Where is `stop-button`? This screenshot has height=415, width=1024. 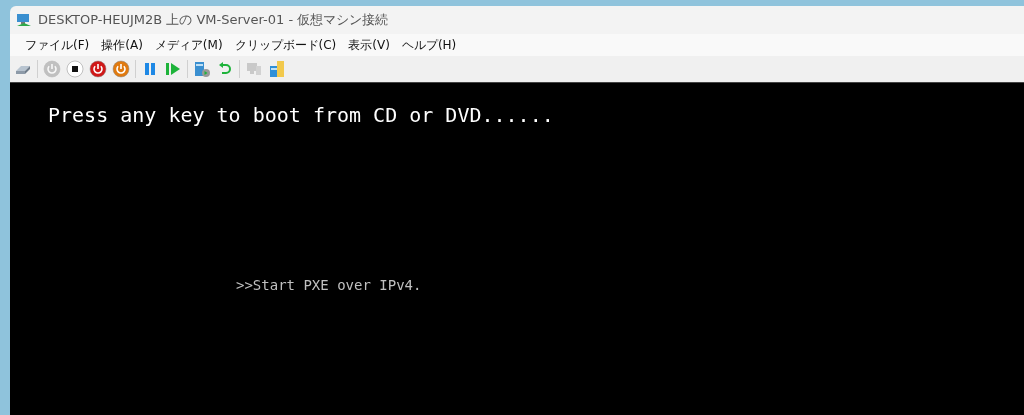
stop-button is located at coordinates (75, 69).